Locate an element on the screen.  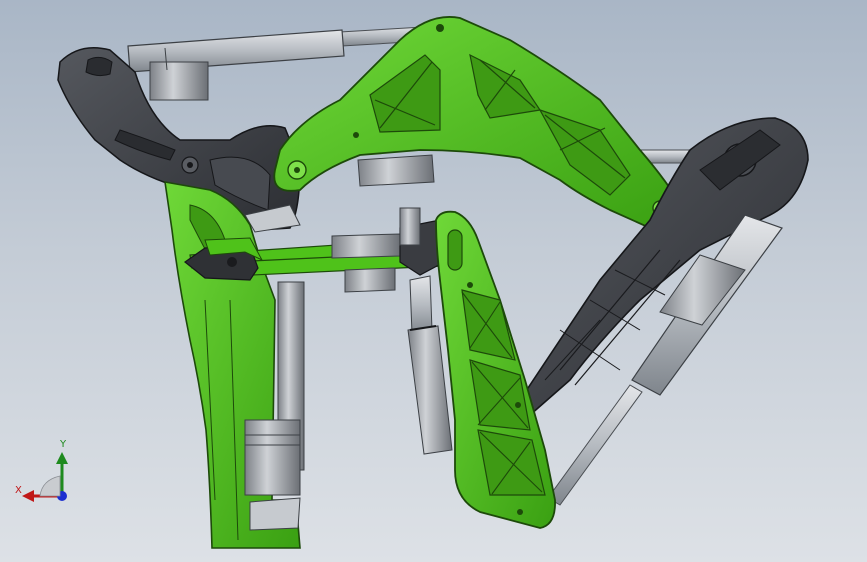
y-axis-arrowhead is located at coordinates (62, 458).